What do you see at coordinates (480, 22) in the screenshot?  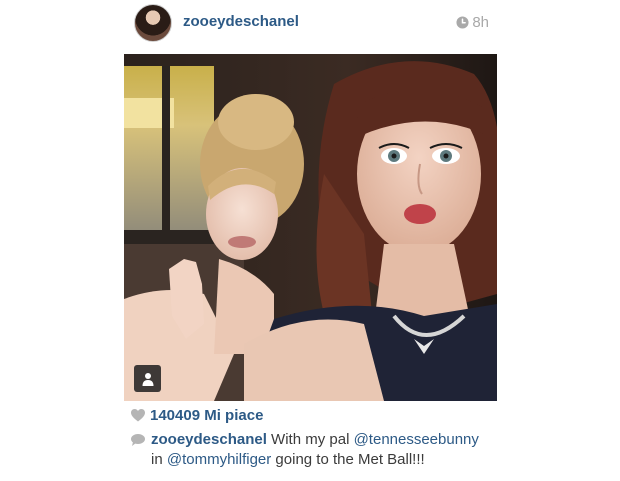 I see `time-label: 8h` at bounding box center [480, 22].